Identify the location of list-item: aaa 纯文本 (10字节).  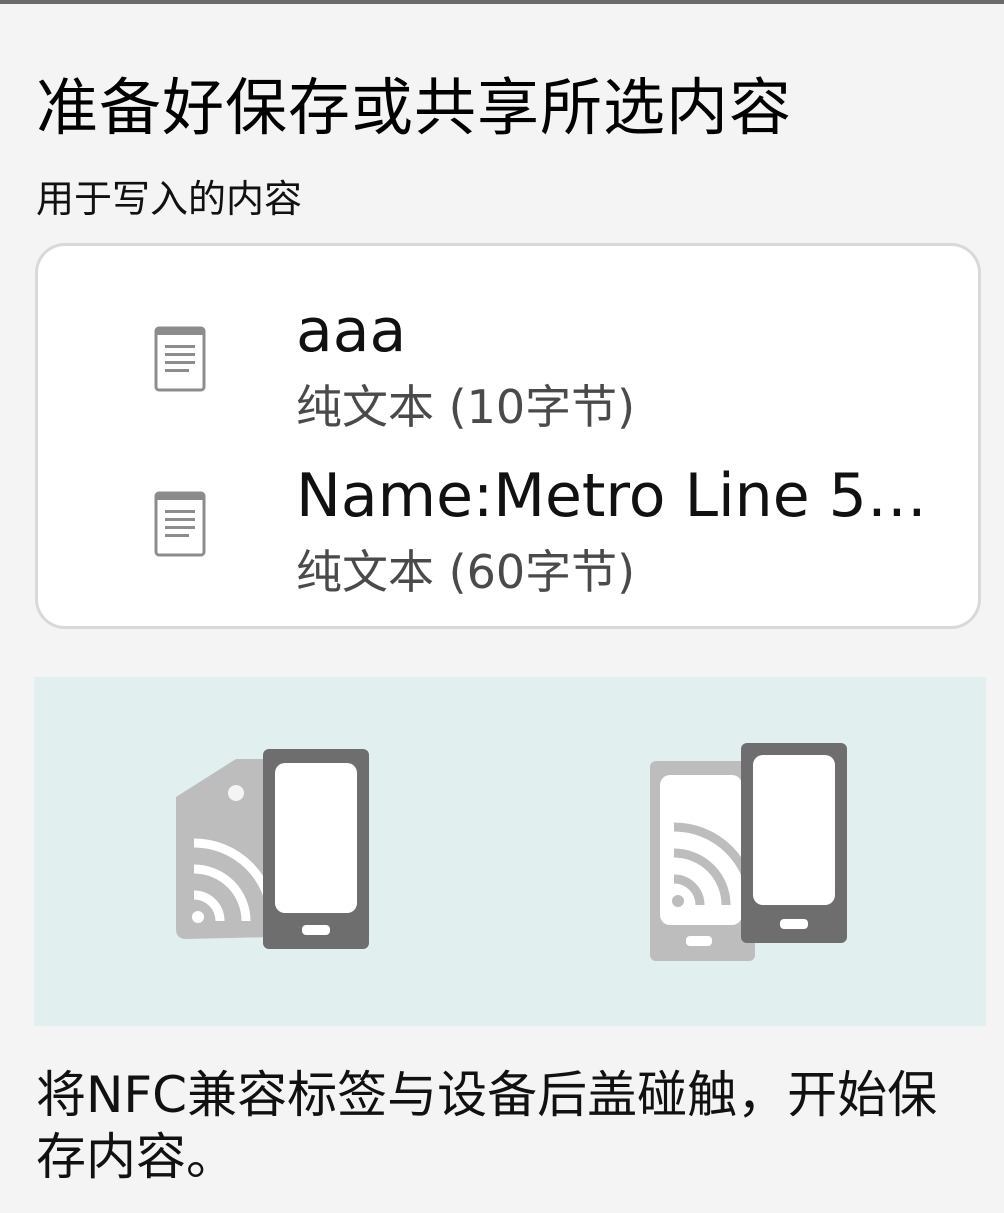
(508, 380).